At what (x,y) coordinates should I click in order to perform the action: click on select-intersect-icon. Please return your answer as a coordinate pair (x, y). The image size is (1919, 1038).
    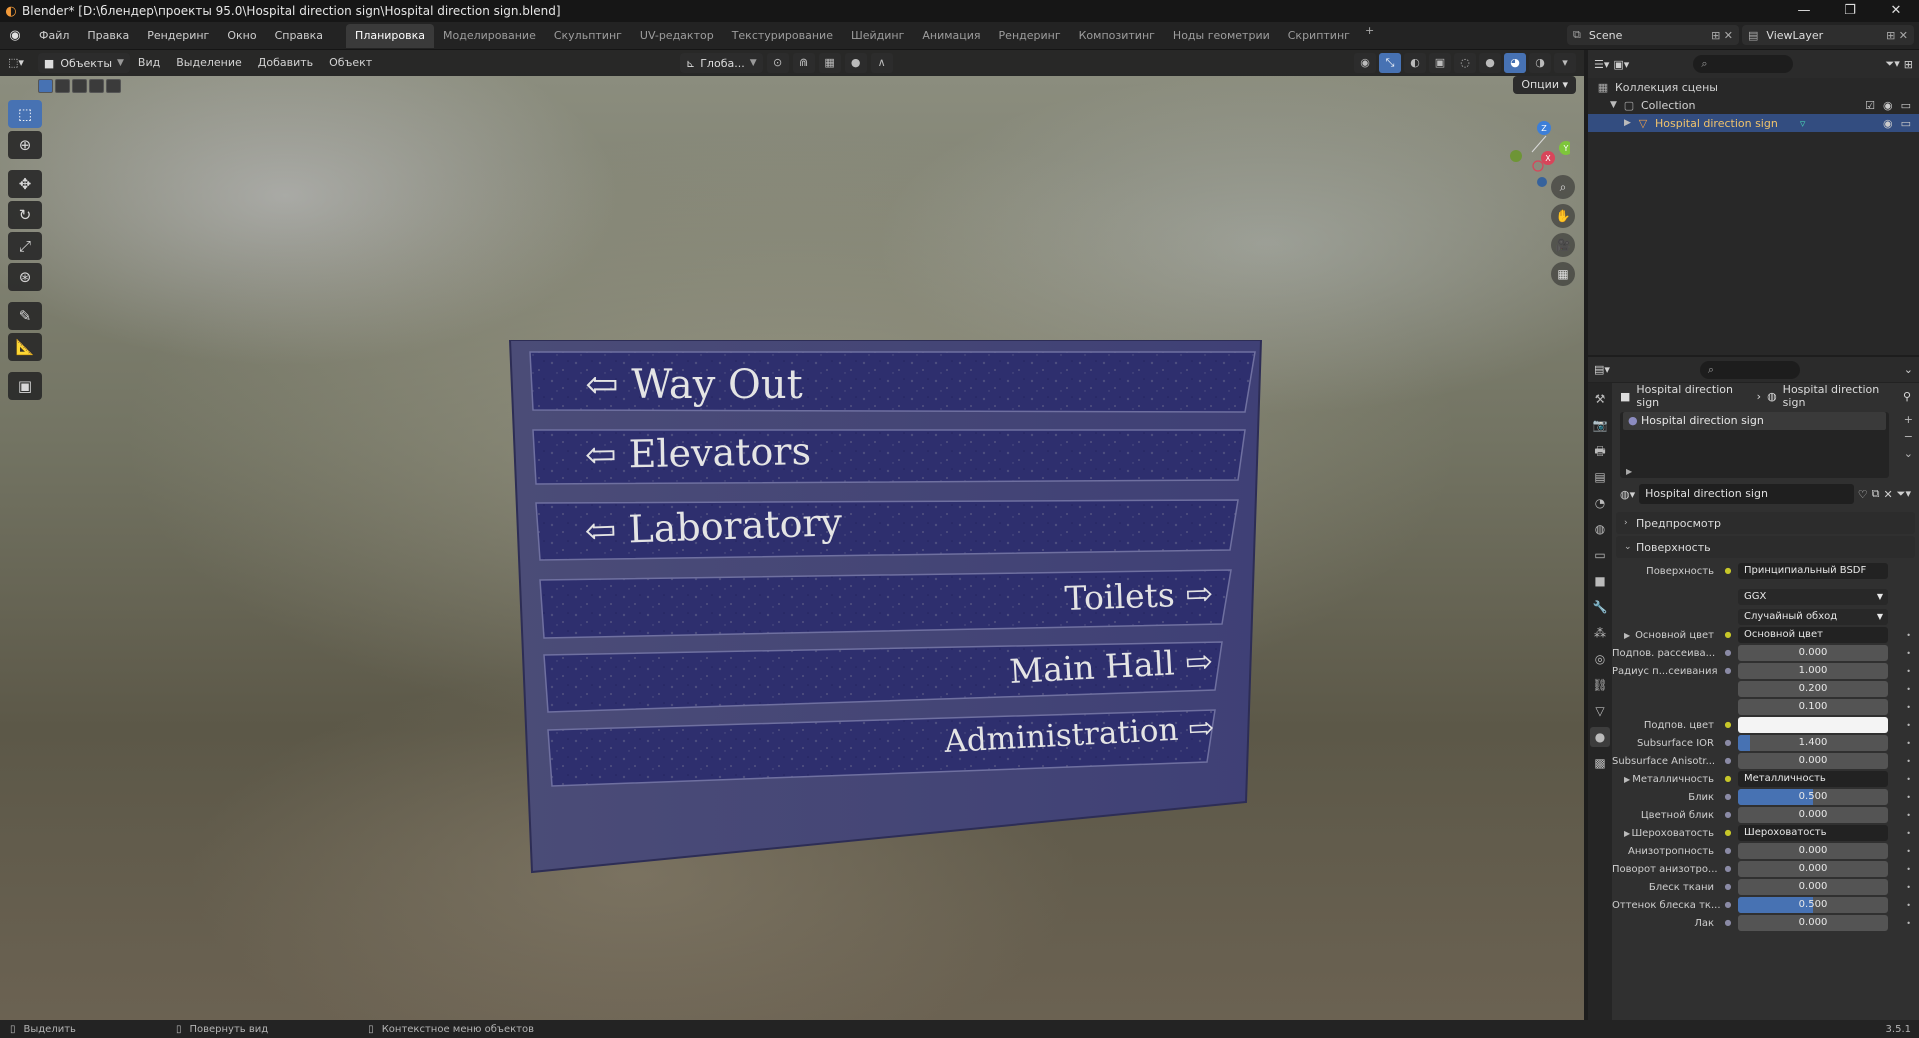
    Looking at the image, I should click on (113, 86).